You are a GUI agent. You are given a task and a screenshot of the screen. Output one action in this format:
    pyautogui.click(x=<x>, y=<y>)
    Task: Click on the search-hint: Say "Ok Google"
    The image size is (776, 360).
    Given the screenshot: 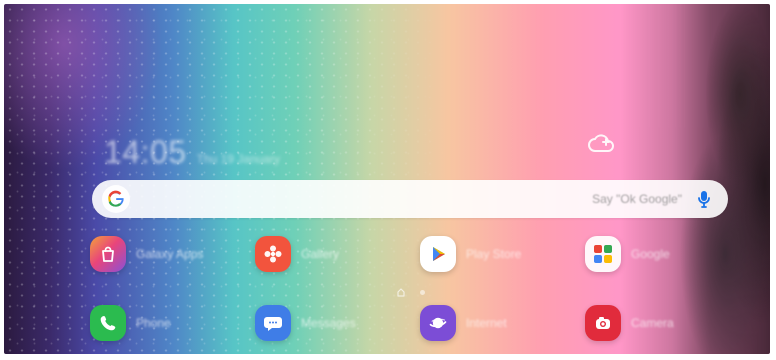 What is the action you would take?
    pyautogui.click(x=637, y=199)
    